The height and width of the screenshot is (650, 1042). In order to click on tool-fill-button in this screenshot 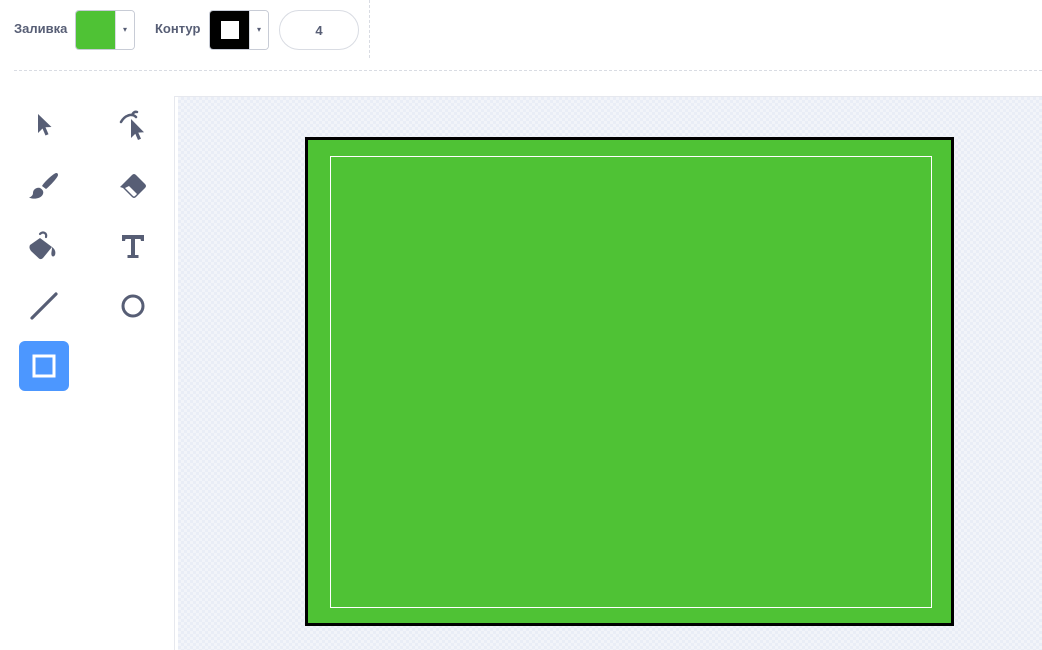, I will do `click(44, 246)`.